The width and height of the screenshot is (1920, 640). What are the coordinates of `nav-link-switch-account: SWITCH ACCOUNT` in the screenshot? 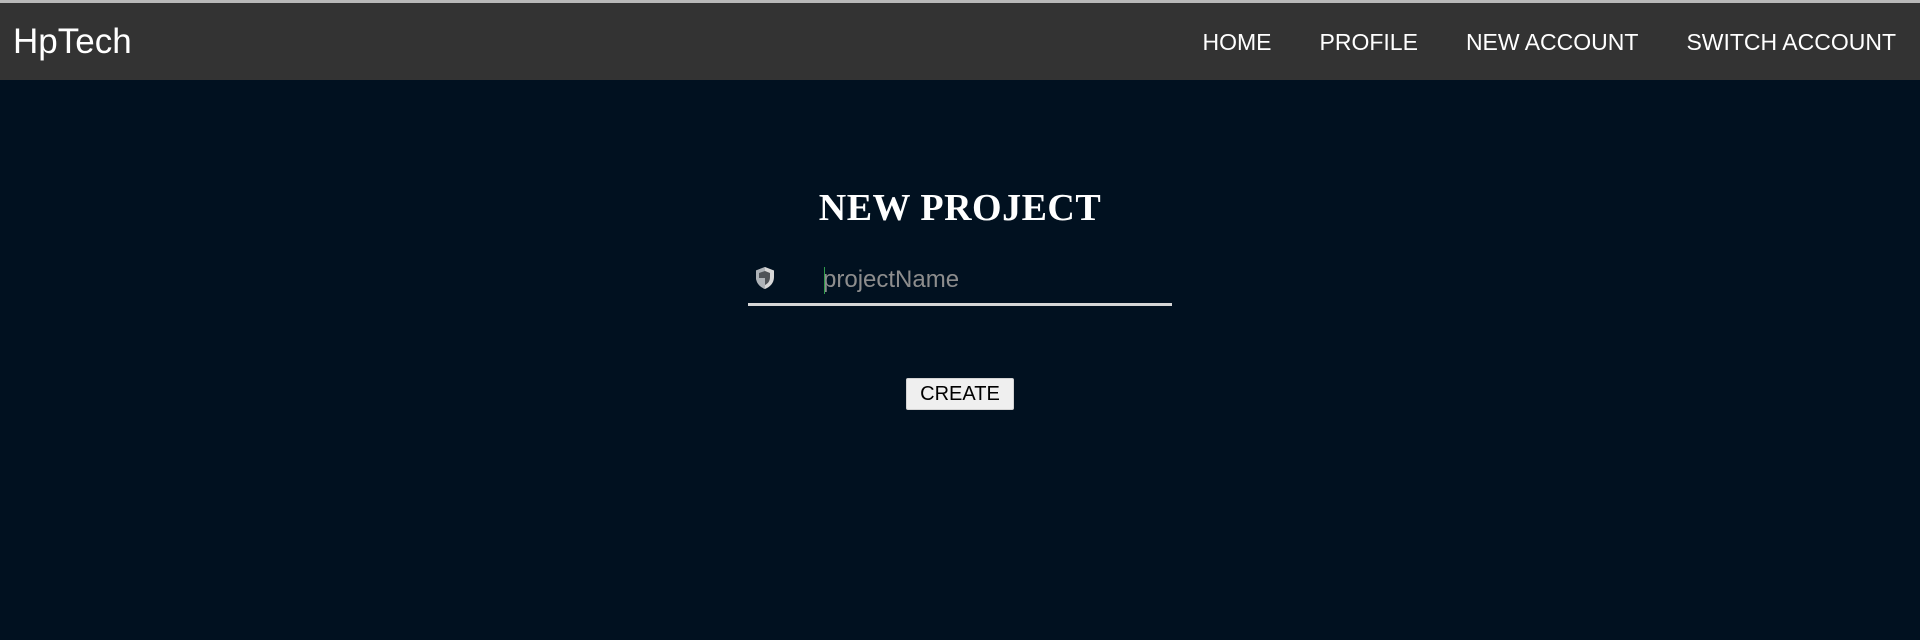 It's located at (1791, 42).